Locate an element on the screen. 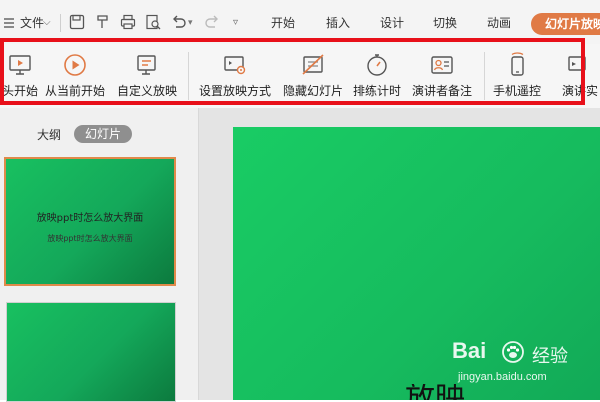 Image resolution: width=600 pixels, height=402 pixels. play-from-current-label: 从当前开始 is located at coordinates (74, 91).